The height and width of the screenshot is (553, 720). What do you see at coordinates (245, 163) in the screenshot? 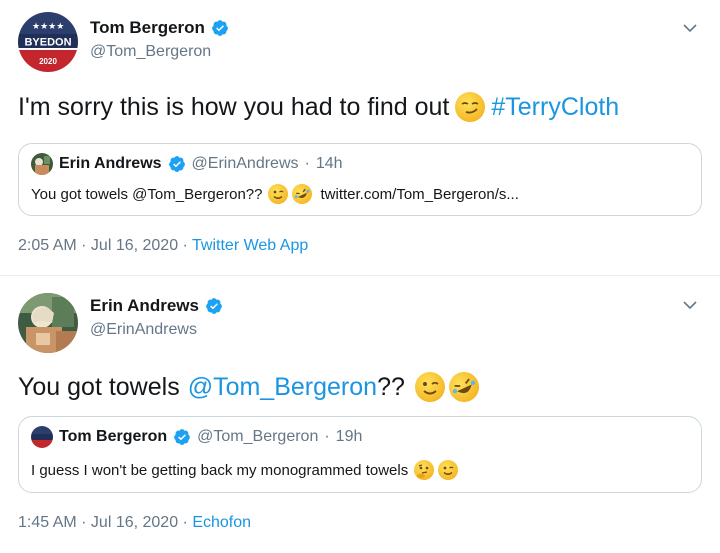
I see `quoted-author-handle: @ErinAndrews` at bounding box center [245, 163].